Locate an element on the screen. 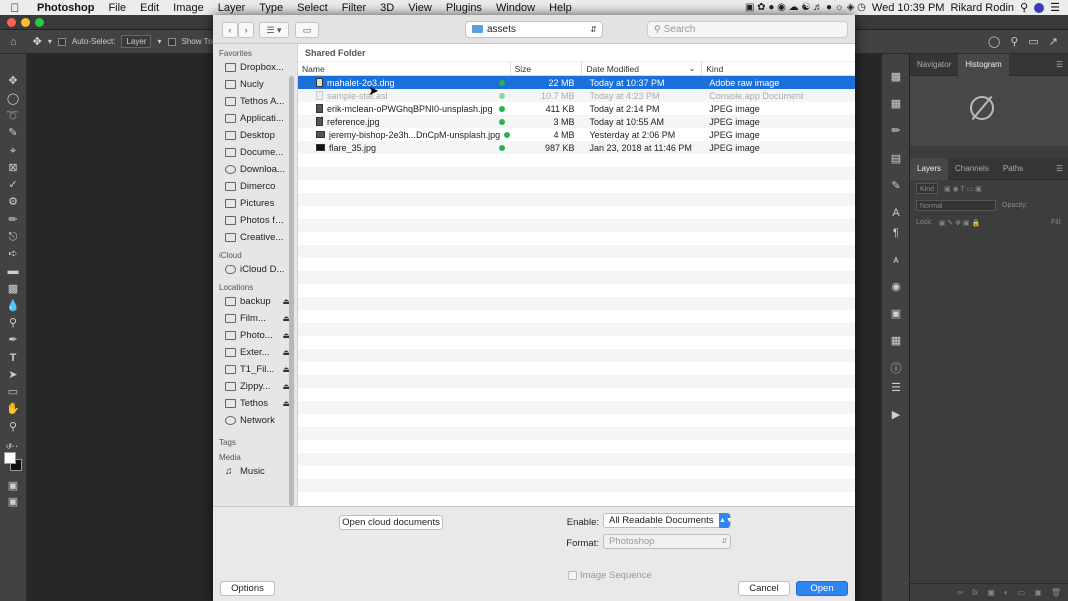 The image size is (1068, 601). open-button: Open is located at coordinates (822, 588).